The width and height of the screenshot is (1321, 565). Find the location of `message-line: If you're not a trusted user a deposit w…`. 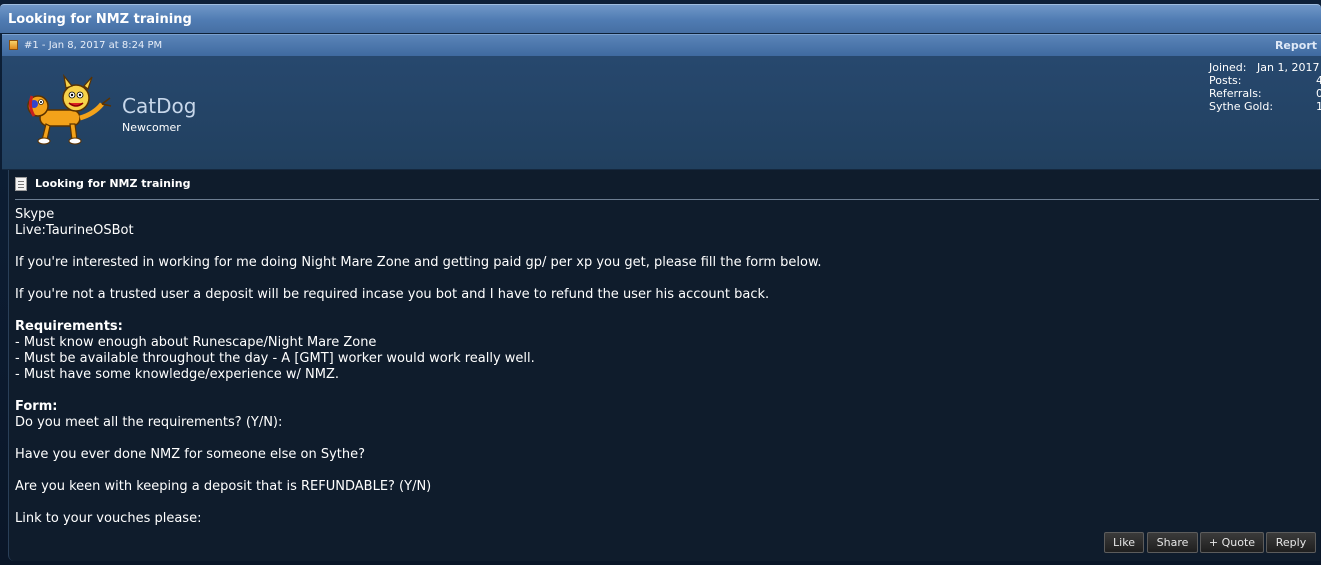

message-line: If you're not a trusted user a deposit w… is located at coordinates (392, 294).